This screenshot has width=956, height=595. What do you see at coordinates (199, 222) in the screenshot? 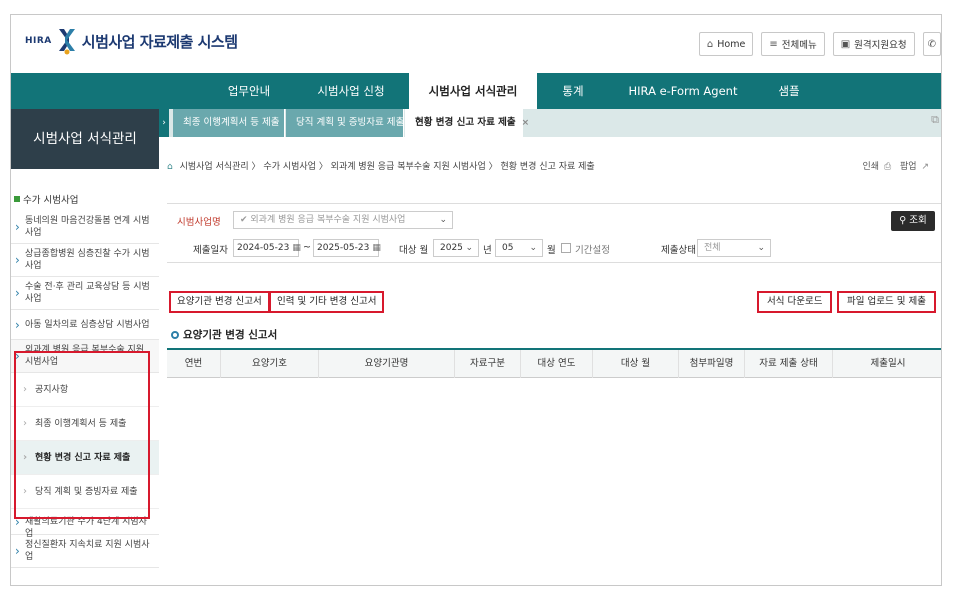
I see `project-label: 시범사업명` at bounding box center [199, 222].